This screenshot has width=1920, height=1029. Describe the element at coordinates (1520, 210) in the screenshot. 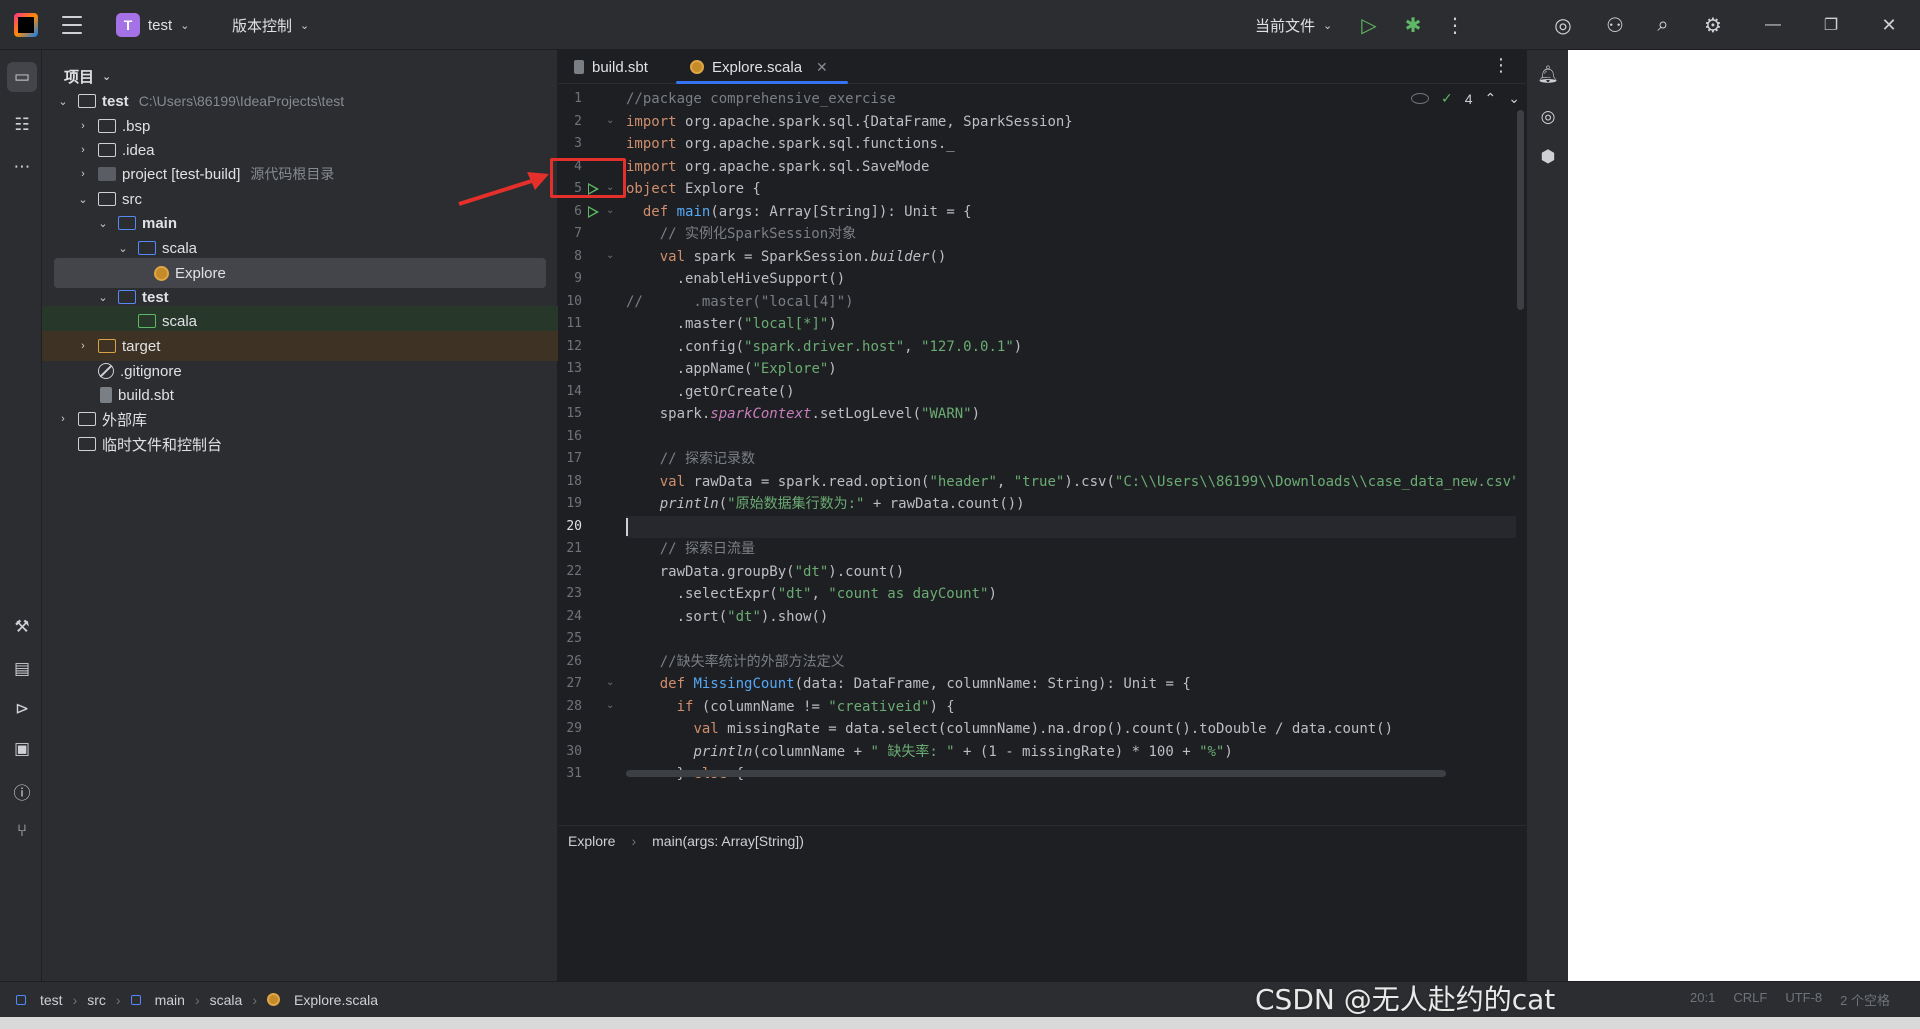

I see `vertical-scrollbar` at that location.